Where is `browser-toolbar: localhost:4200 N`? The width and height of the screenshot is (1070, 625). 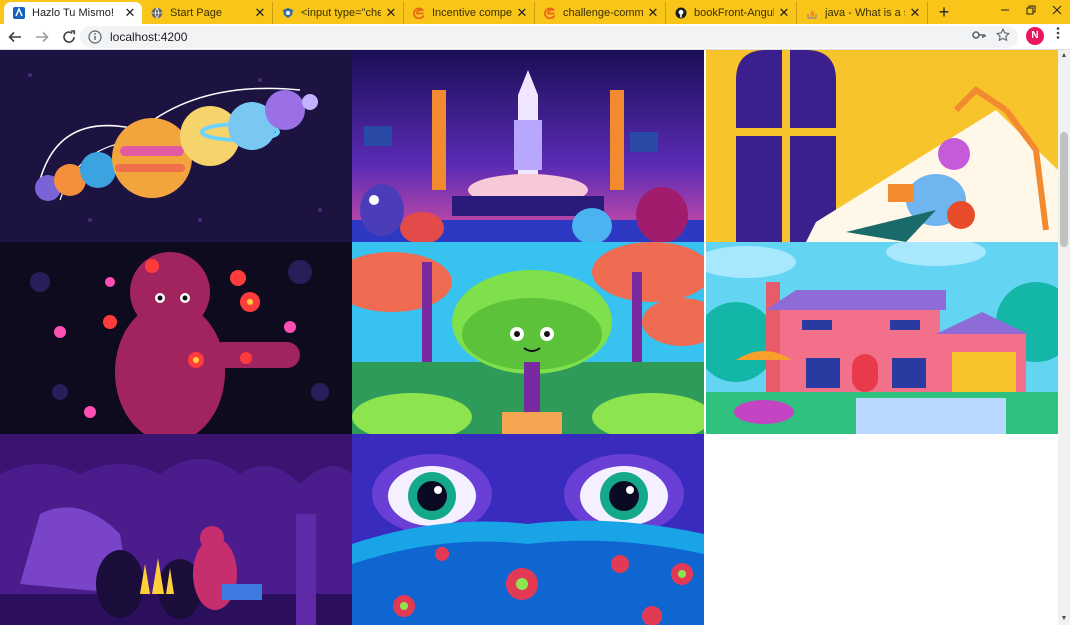
browser-toolbar: localhost:4200 N is located at coordinates (535, 37).